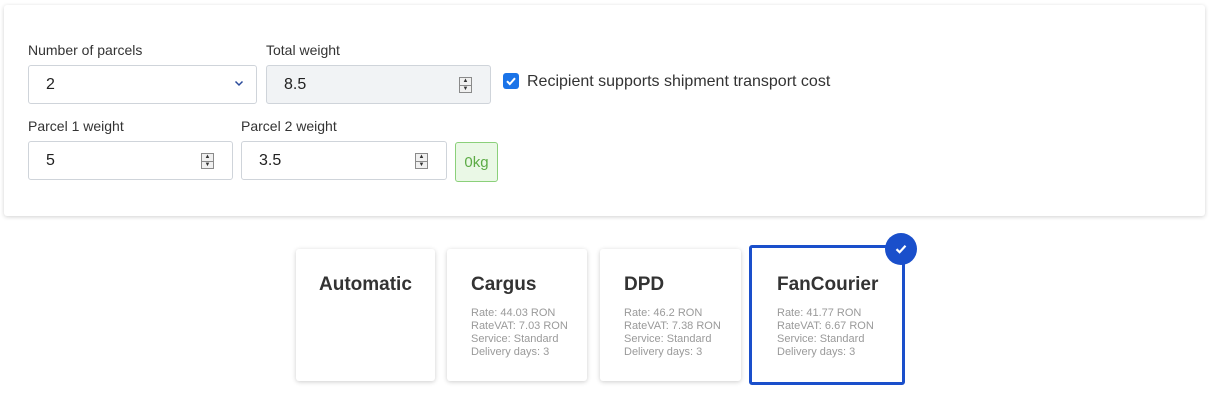  I want to click on parcels-label: Number of parcels, so click(85, 50).